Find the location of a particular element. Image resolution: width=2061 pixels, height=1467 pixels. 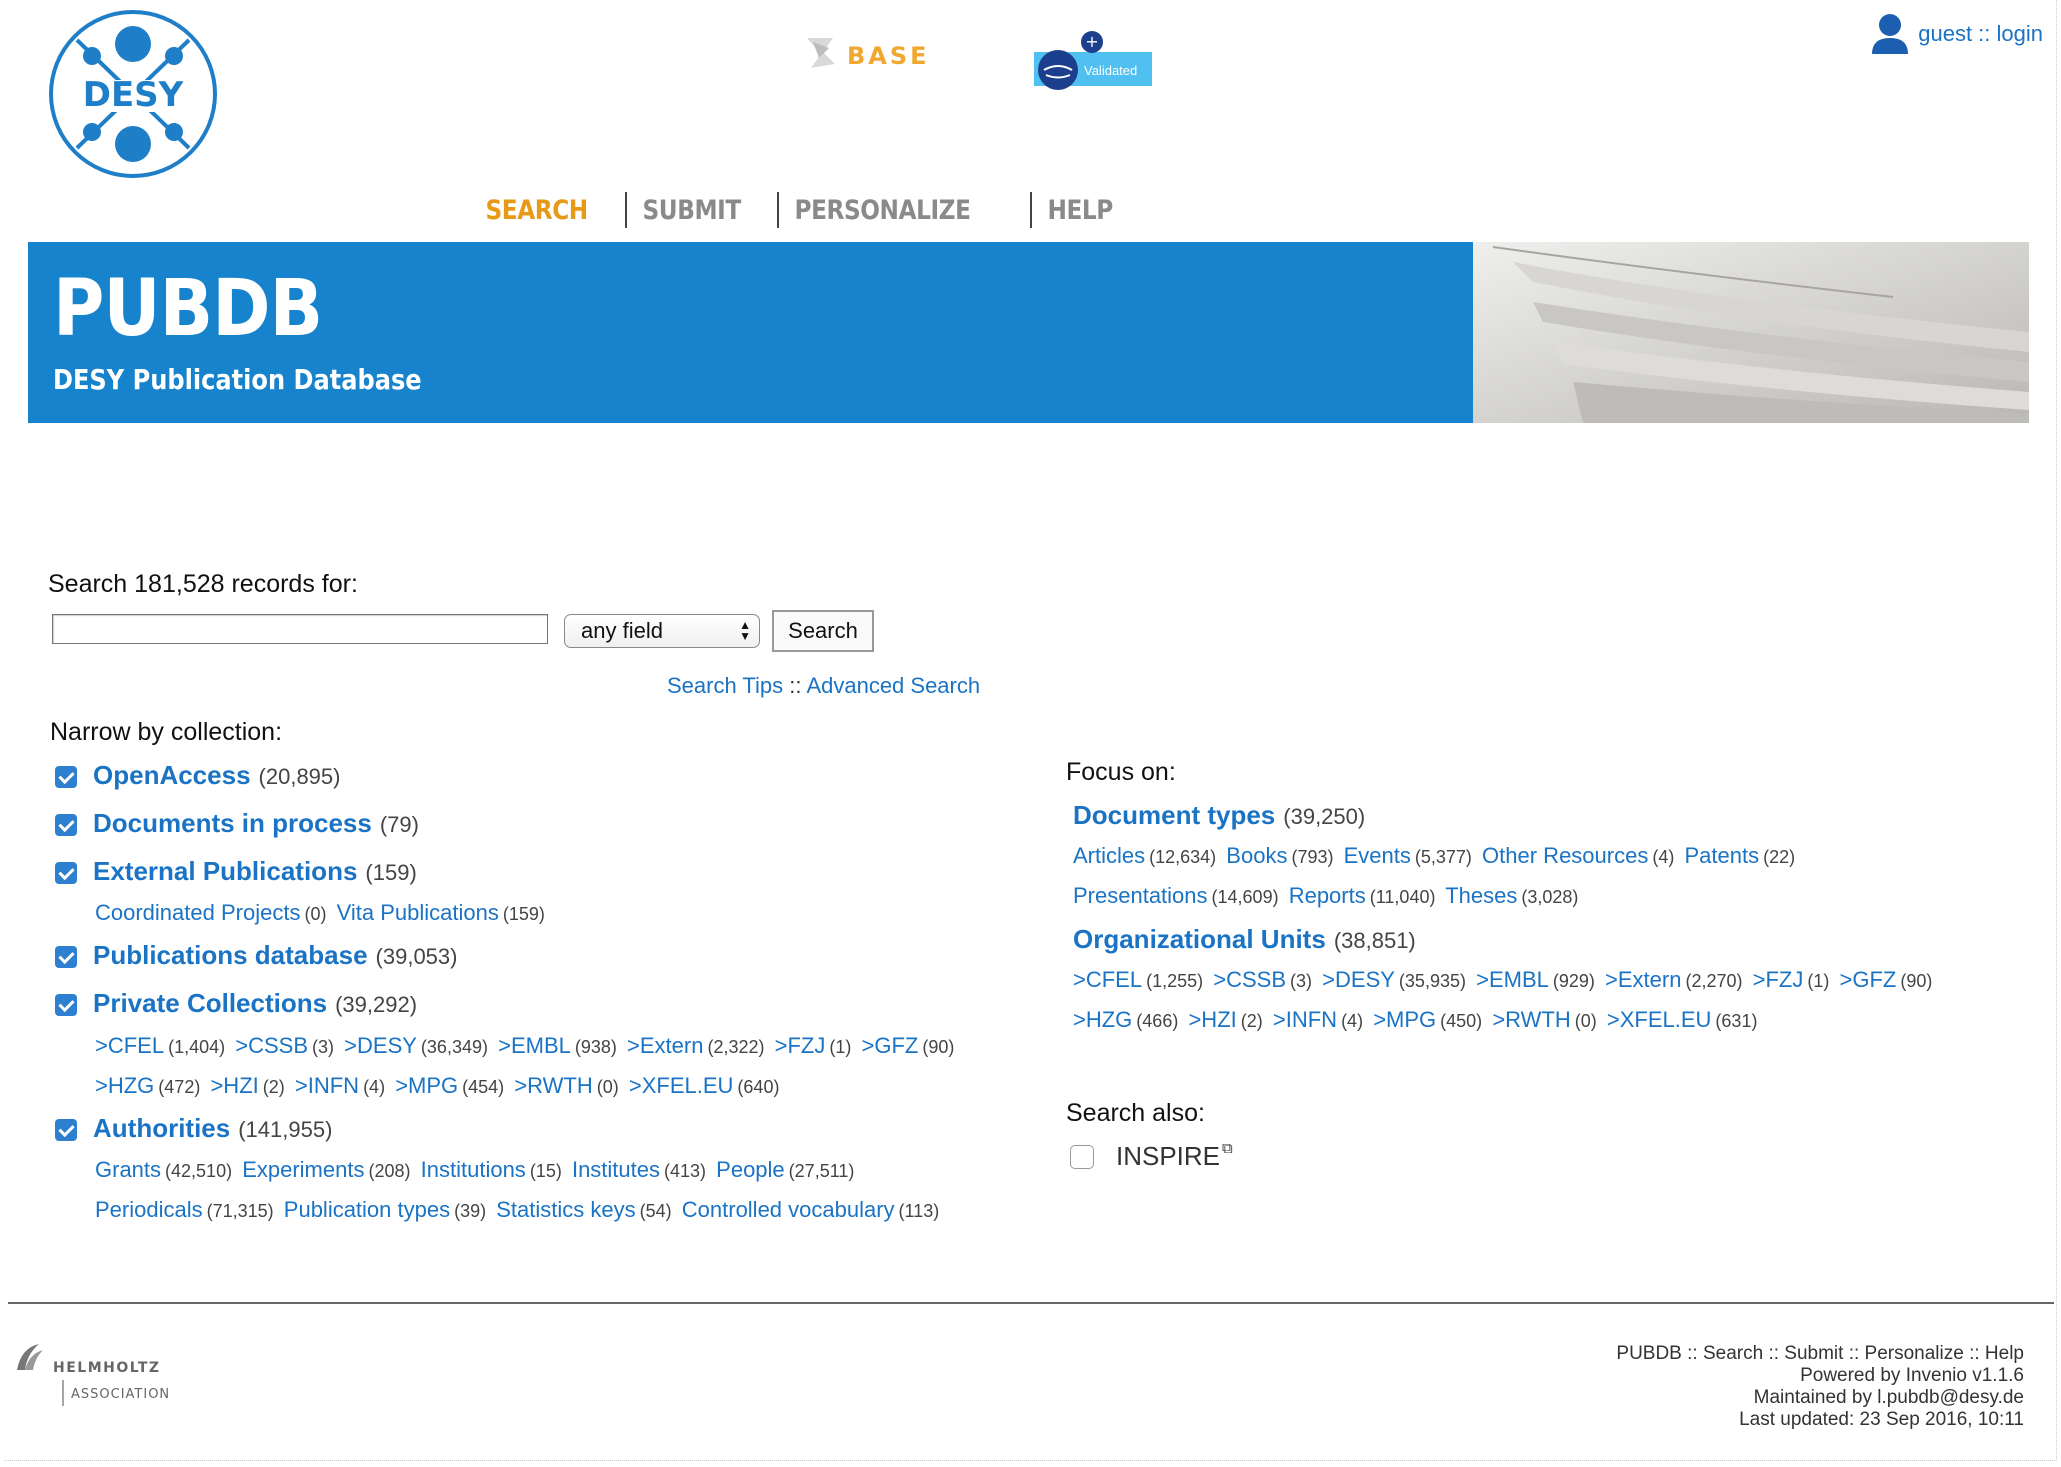

subcollection-link: Controlled vocabulary is located at coordinates (788, 1209).